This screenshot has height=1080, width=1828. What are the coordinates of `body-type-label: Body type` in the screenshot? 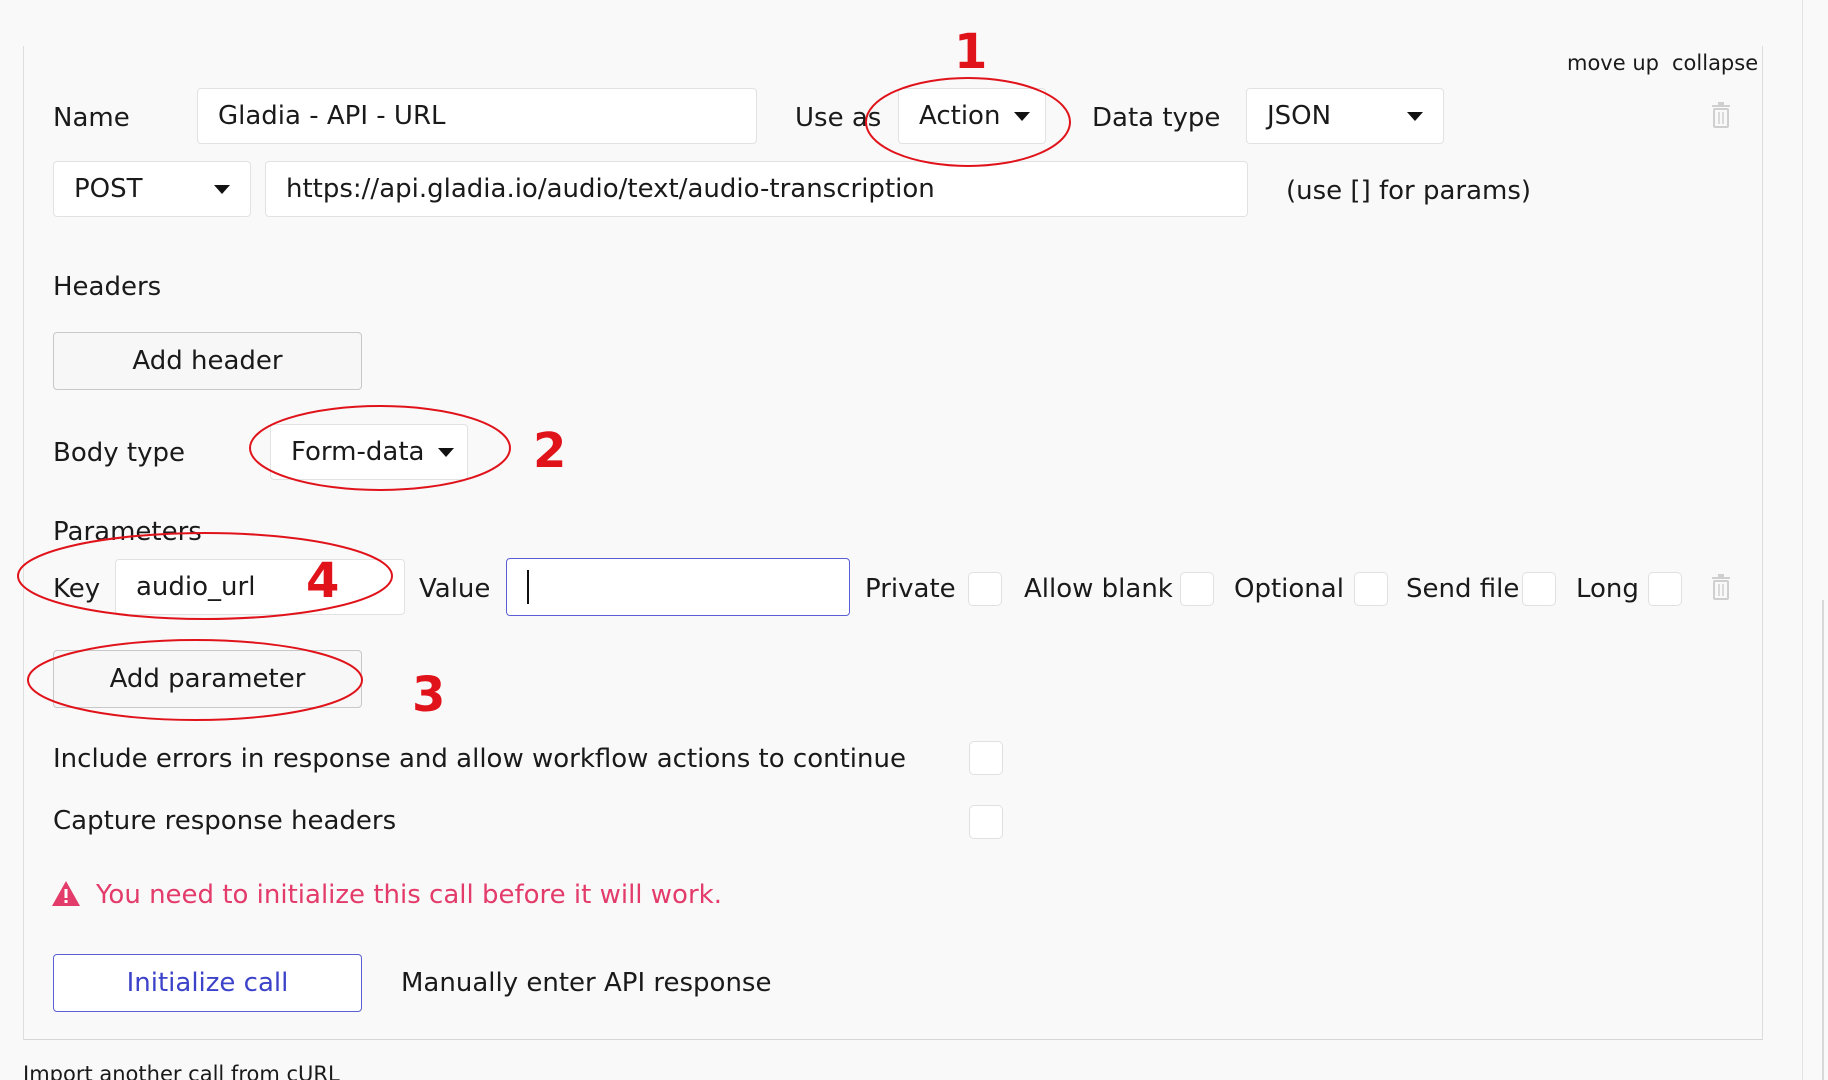 It's located at (119, 453).